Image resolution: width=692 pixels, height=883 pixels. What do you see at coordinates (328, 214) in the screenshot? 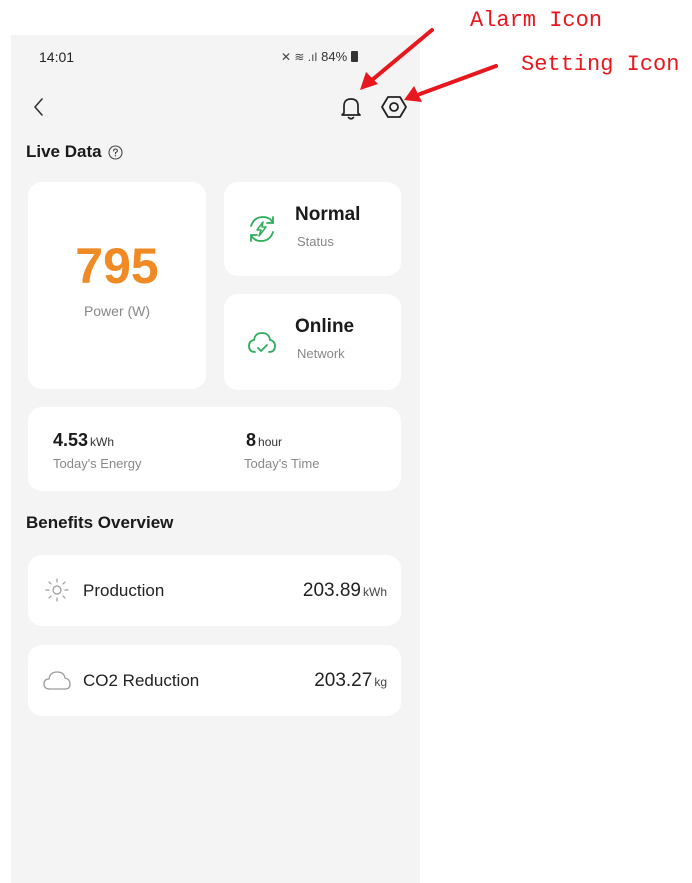
I see `status-value: Normal` at bounding box center [328, 214].